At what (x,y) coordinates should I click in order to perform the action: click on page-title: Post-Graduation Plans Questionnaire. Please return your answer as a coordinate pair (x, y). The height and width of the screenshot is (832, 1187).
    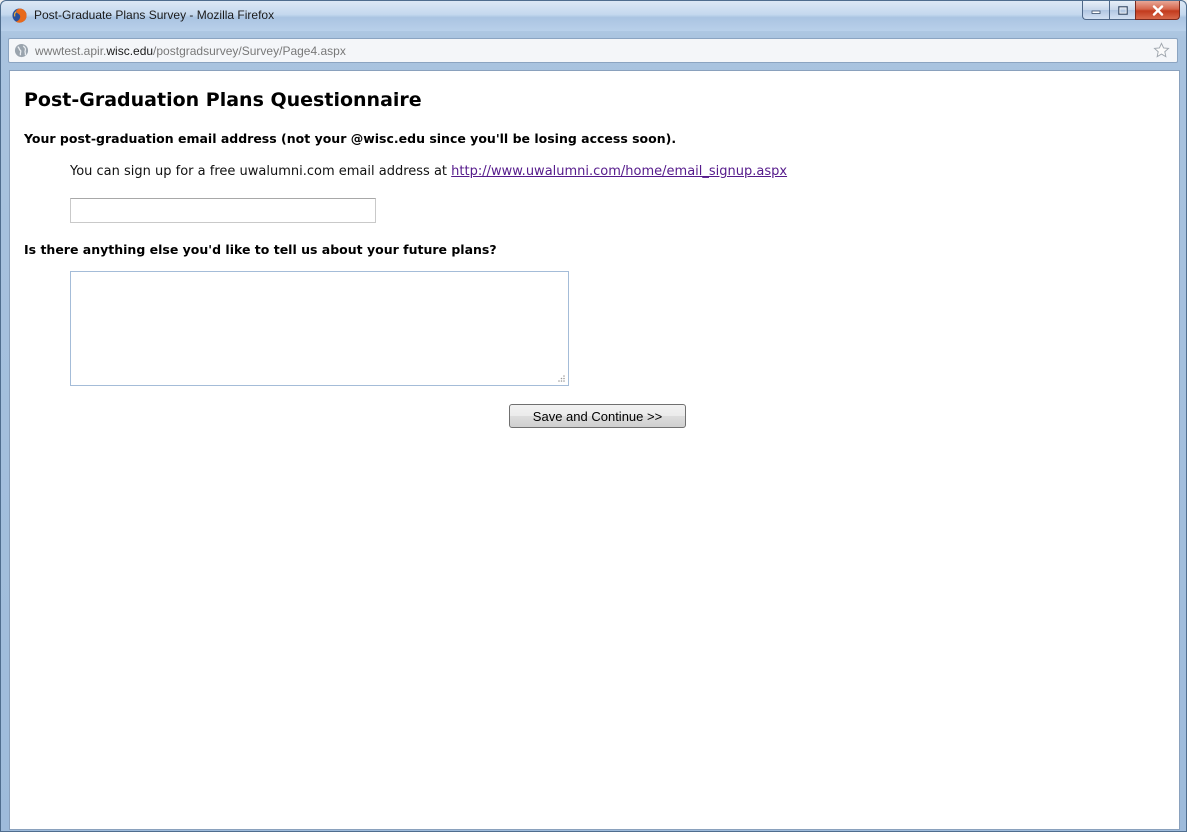
    Looking at the image, I should click on (223, 100).